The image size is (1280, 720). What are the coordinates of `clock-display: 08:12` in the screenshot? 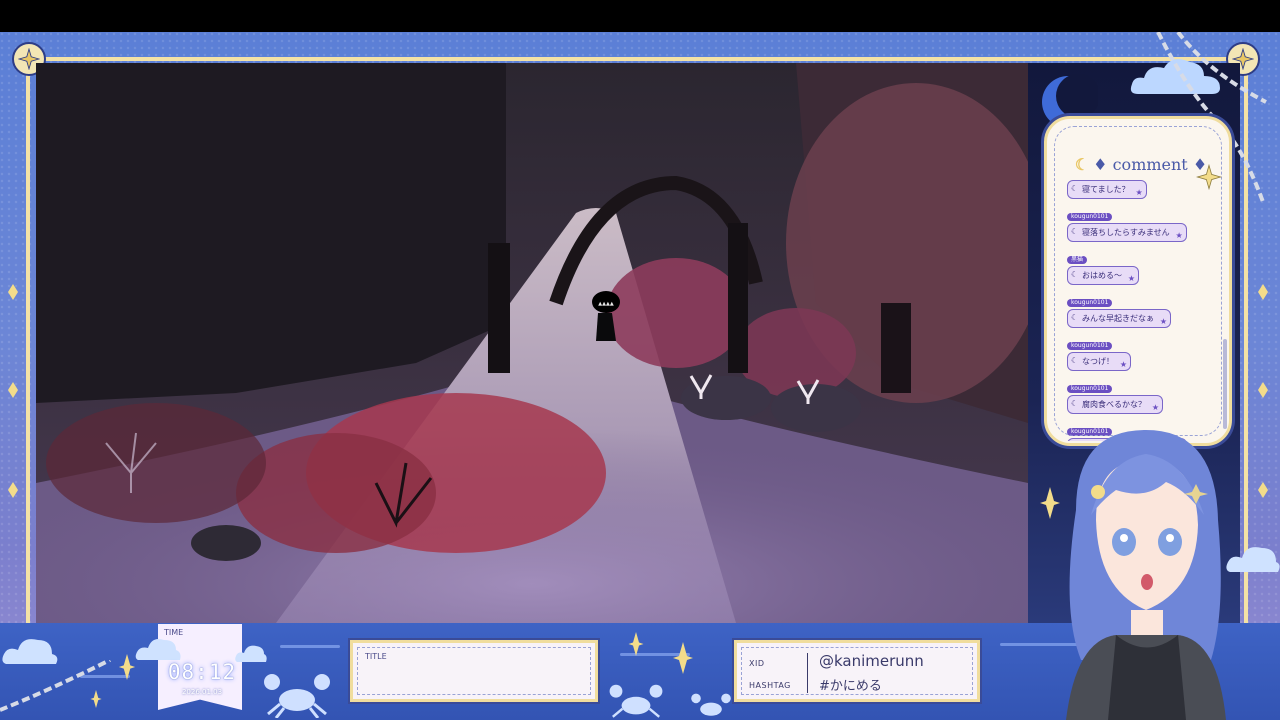 It's located at (202, 672).